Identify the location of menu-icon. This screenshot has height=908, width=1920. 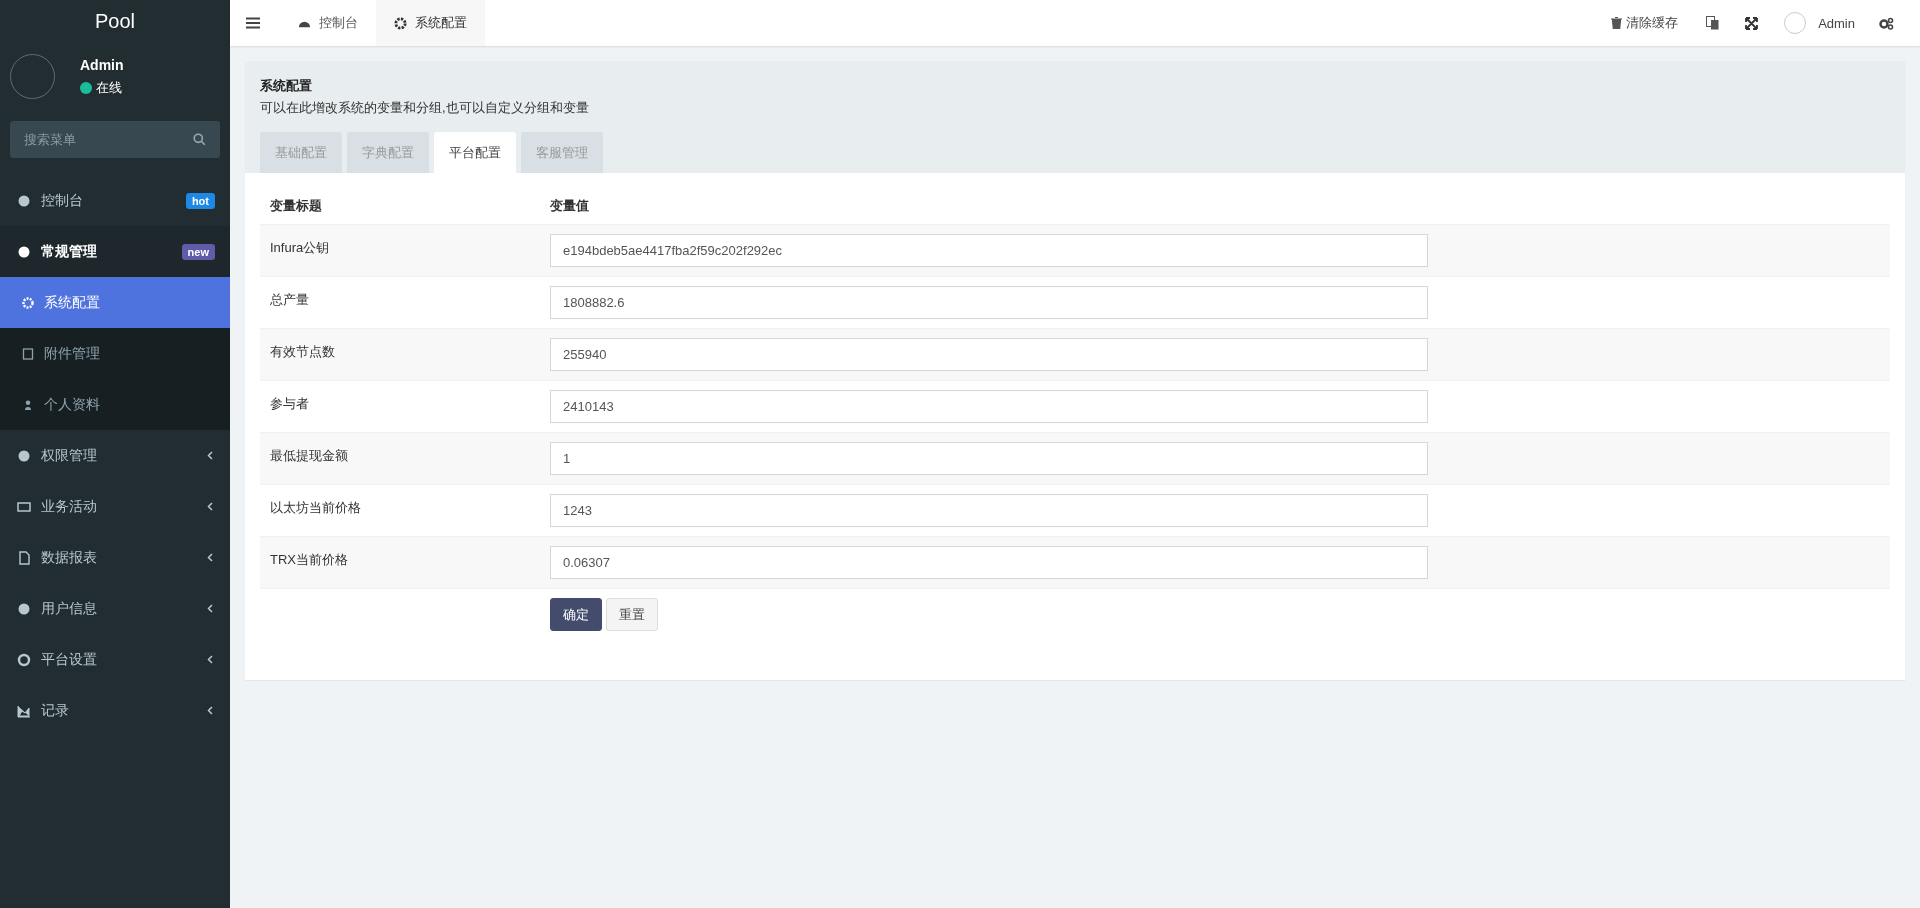
(253, 23).